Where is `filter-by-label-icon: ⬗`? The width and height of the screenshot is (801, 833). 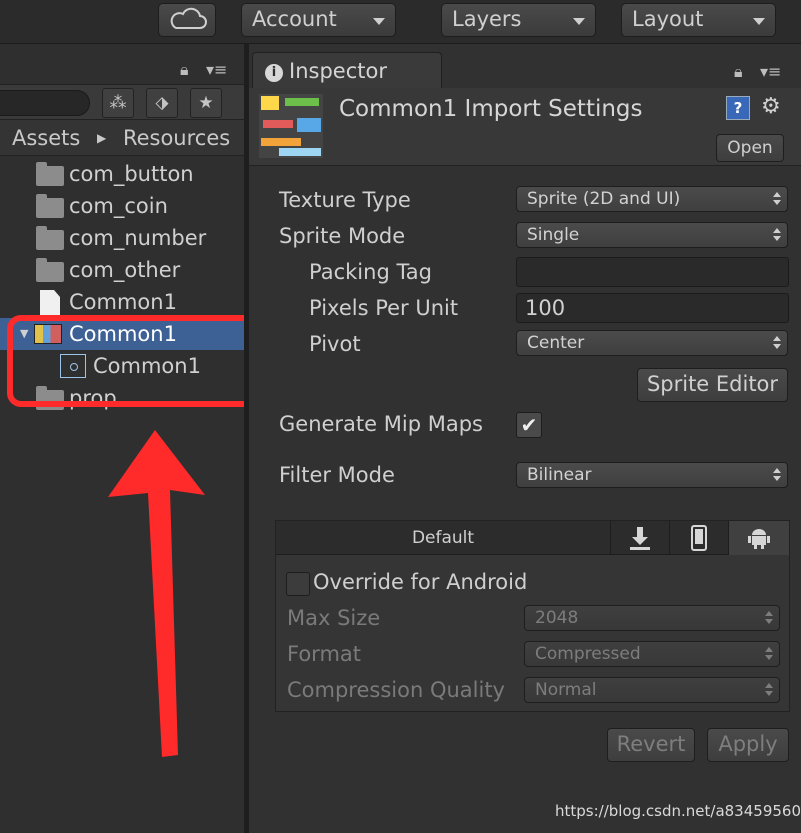 filter-by-label-icon: ⬗ is located at coordinates (162, 103).